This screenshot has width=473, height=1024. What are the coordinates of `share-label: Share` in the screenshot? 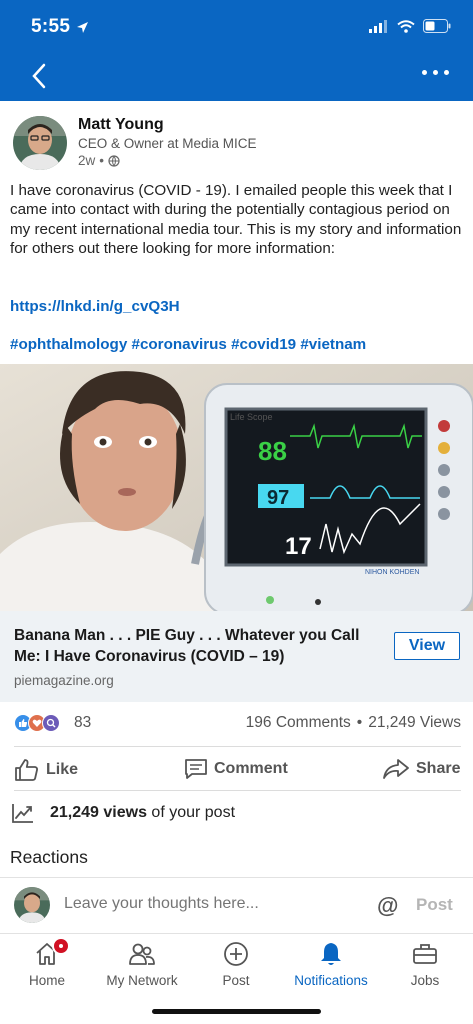 It's located at (438, 768).